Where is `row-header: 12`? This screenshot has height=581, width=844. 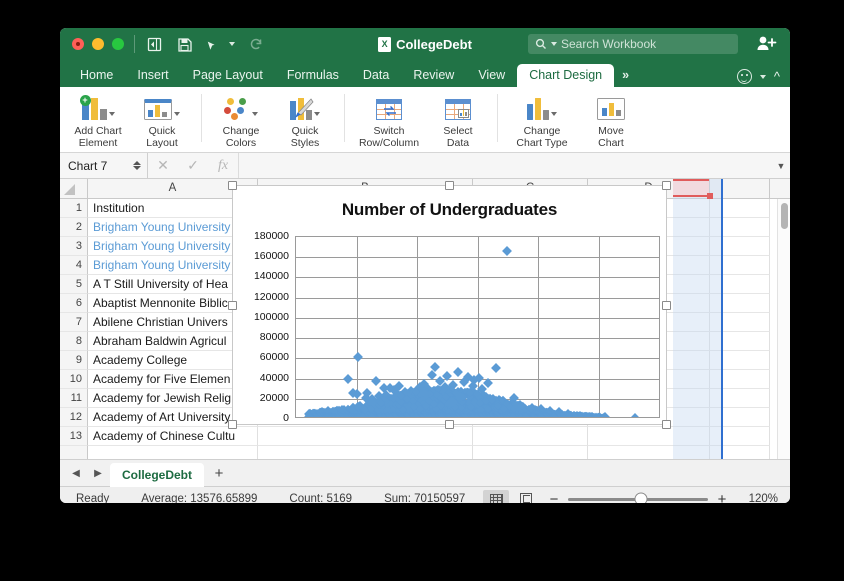 row-header: 12 is located at coordinates (74, 417).